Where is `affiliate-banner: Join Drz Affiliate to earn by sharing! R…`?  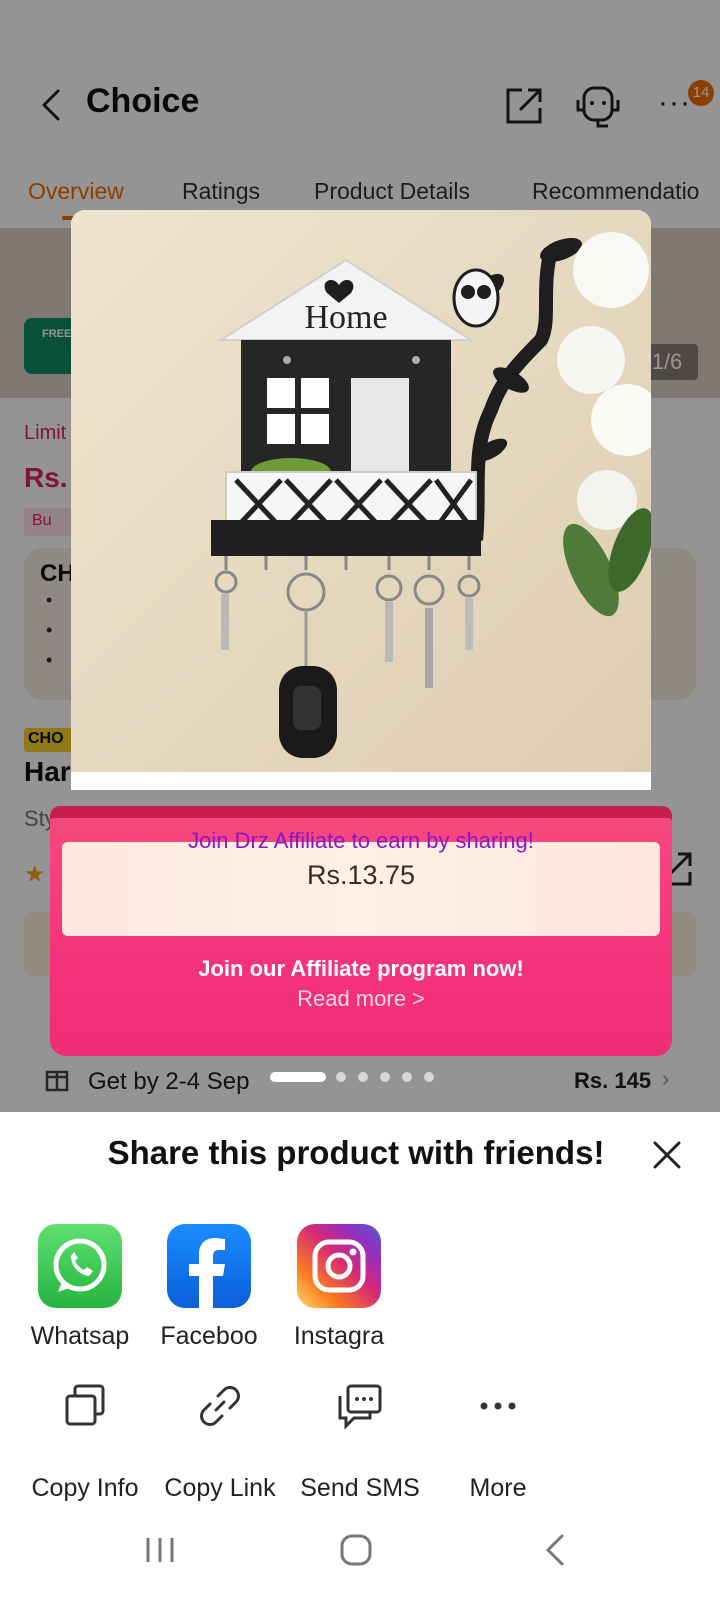
affiliate-banner: Join Drz Affiliate to earn by sharing! R… is located at coordinates (361, 931).